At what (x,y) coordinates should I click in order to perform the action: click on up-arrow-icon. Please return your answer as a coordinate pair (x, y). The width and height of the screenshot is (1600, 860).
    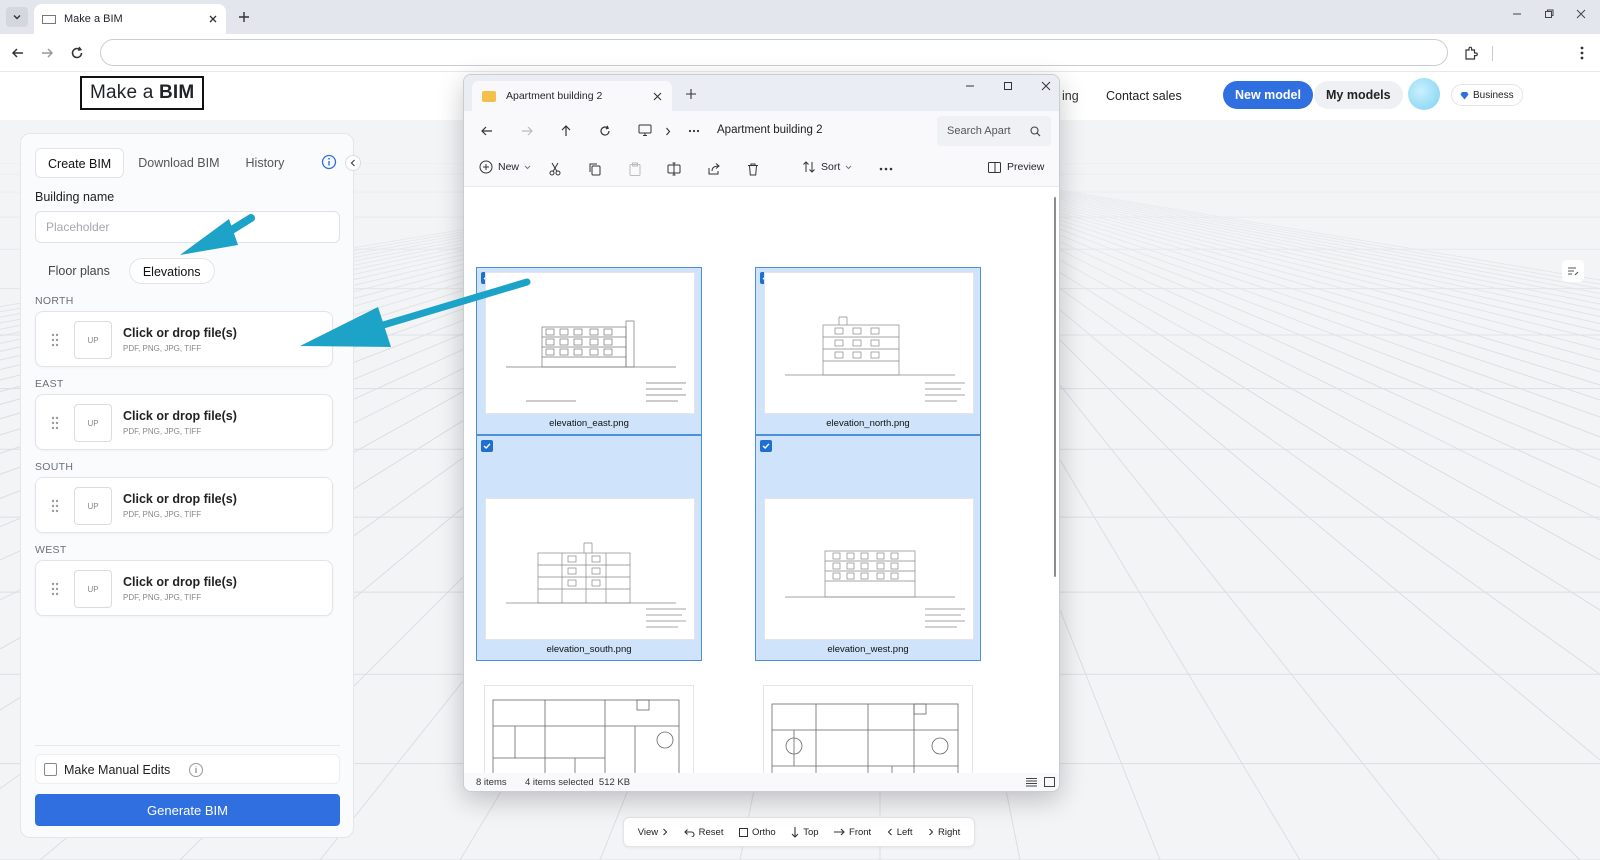
    Looking at the image, I should click on (566, 131).